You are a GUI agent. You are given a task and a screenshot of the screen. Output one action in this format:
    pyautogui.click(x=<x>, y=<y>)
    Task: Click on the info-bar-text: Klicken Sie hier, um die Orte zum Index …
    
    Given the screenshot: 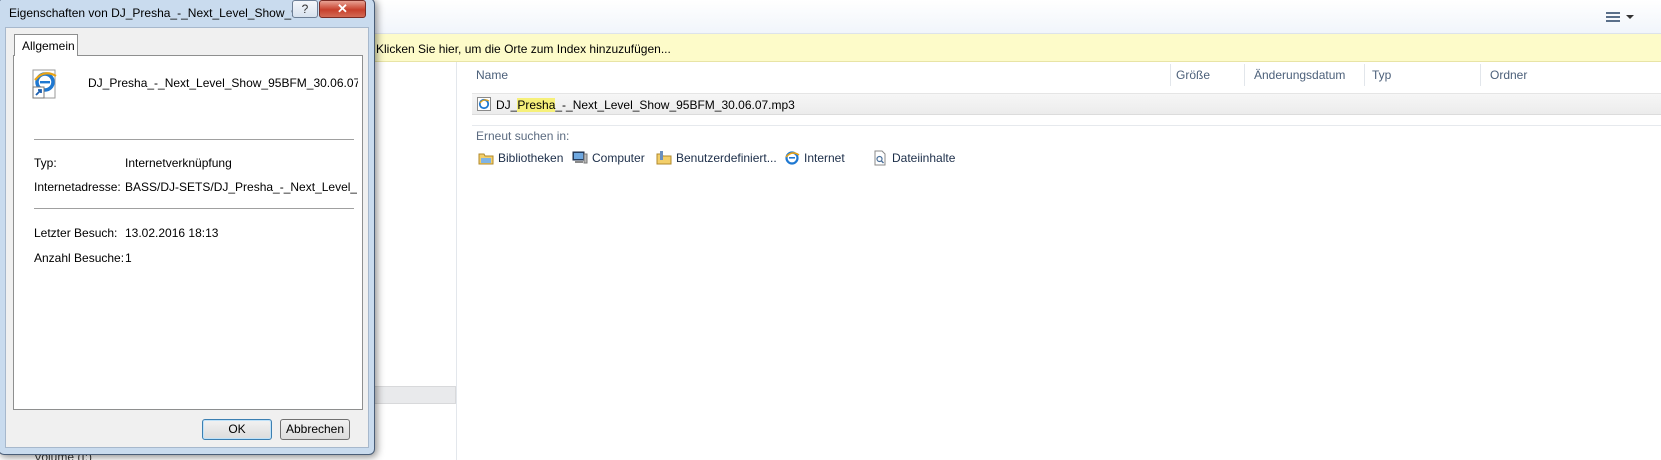 What is the action you would take?
    pyautogui.click(x=523, y=49)
    